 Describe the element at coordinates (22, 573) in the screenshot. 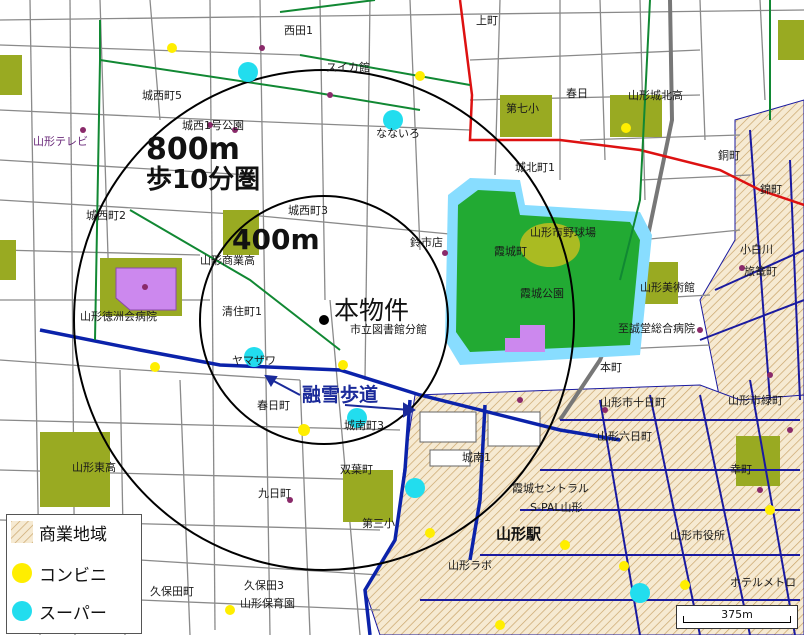

I see `yellow-dot-icon` at that location.